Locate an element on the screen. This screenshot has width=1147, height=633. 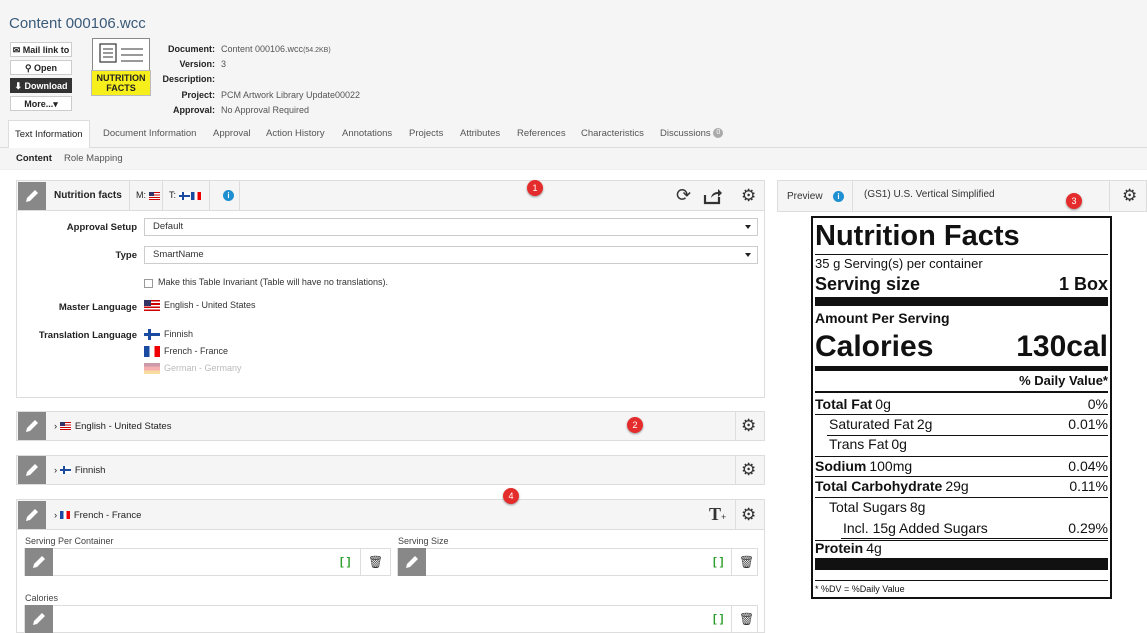
type-select: SmartName is located at coordinates (451, 255).